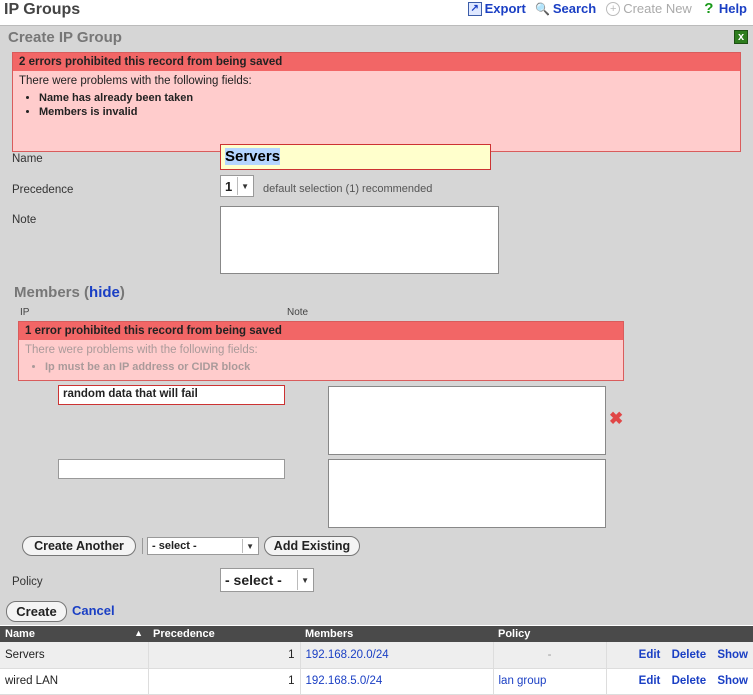 Image resolution: width=753 pixels, height=695 pixels. Describe the element at coordinates (27, 159) in the screenshot. I see `name-label: Name` at that location.